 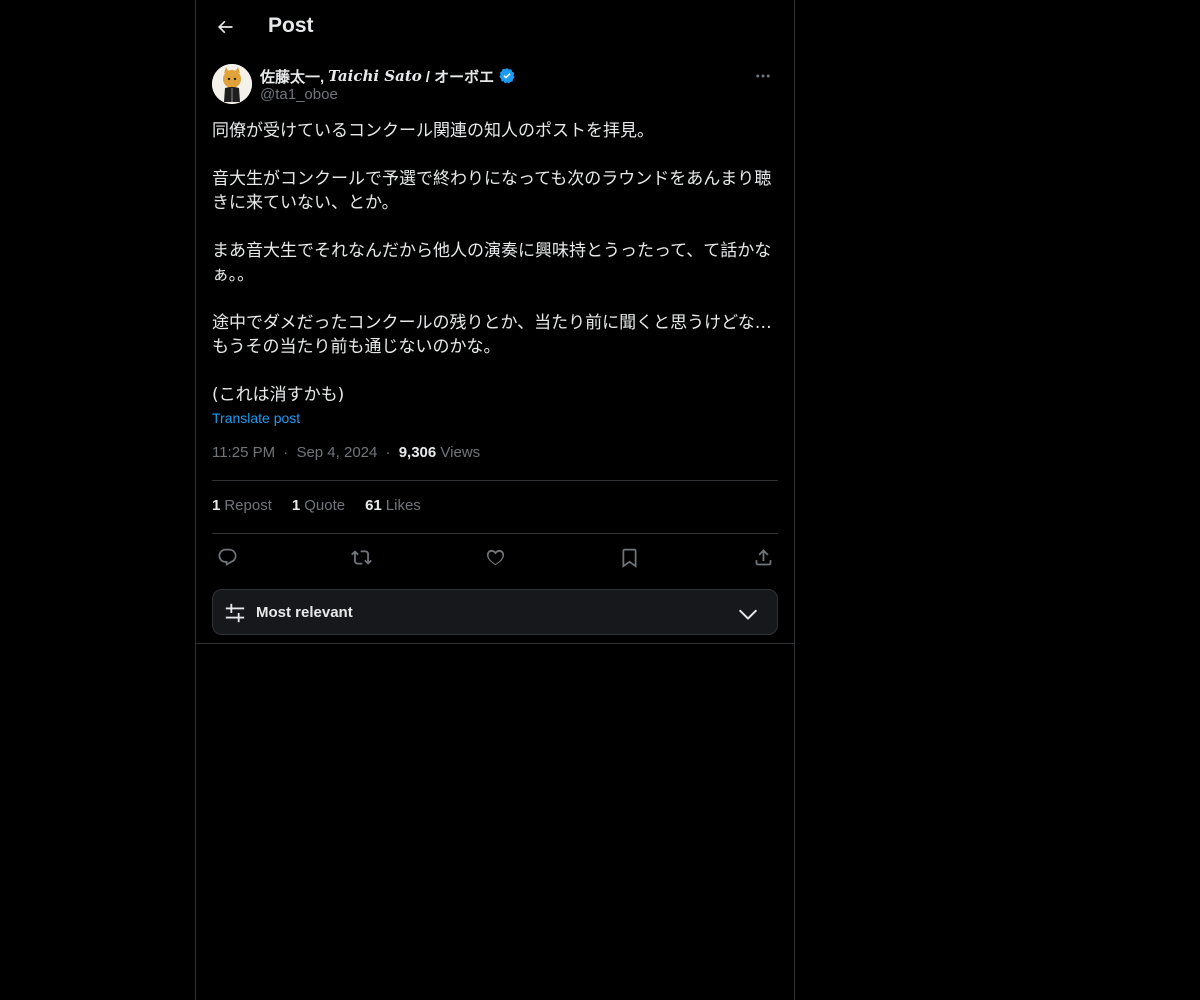 I want to click on sort-replies-dropdown: Most relevant, so click(x=495, y=612).